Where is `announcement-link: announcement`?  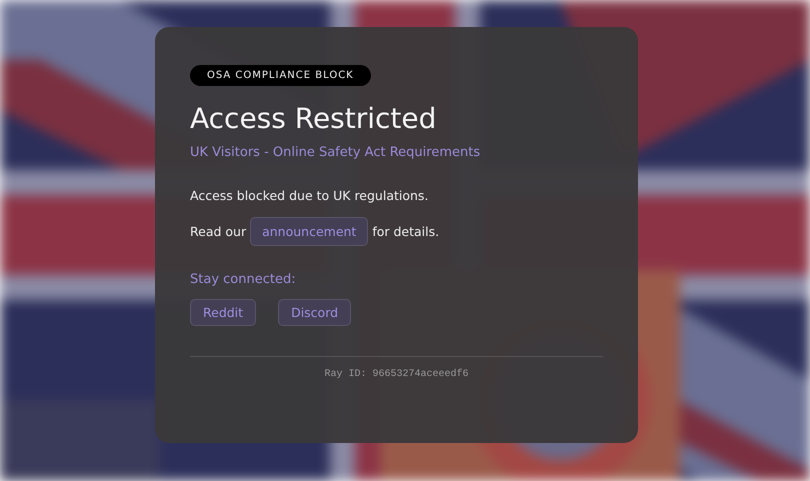
announcement-link: announcement is located at coordinates (309, 231).